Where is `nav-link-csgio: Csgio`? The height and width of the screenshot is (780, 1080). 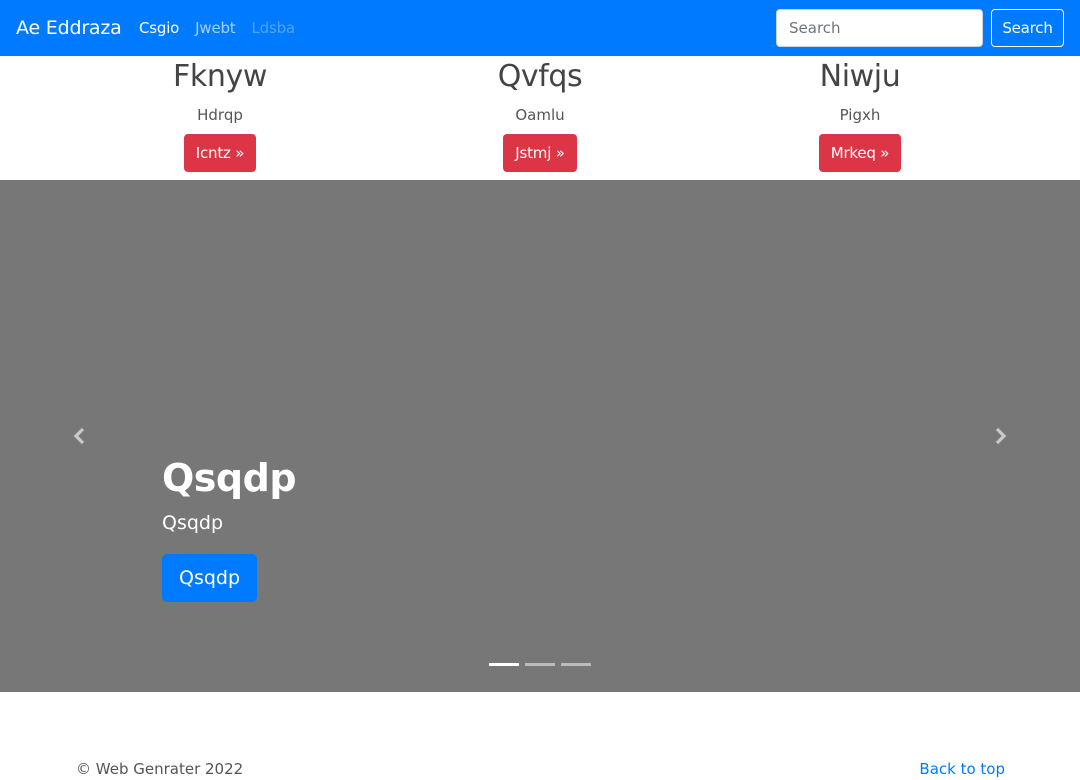
nav-link-csgio: Csgio is located at coordinates (159, 28).